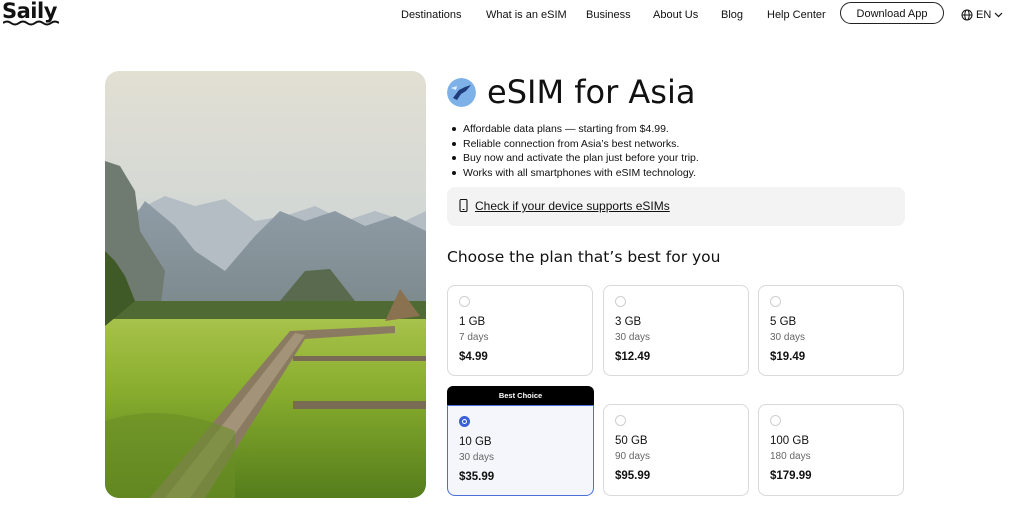 The height and width of the screenshot is (515, 1024). What do you see at coordinates (520, 450) in the screenshot?
I see `plan-card-10gb: 10 GB 30 days $35.99` at bounding box center [520, 450].